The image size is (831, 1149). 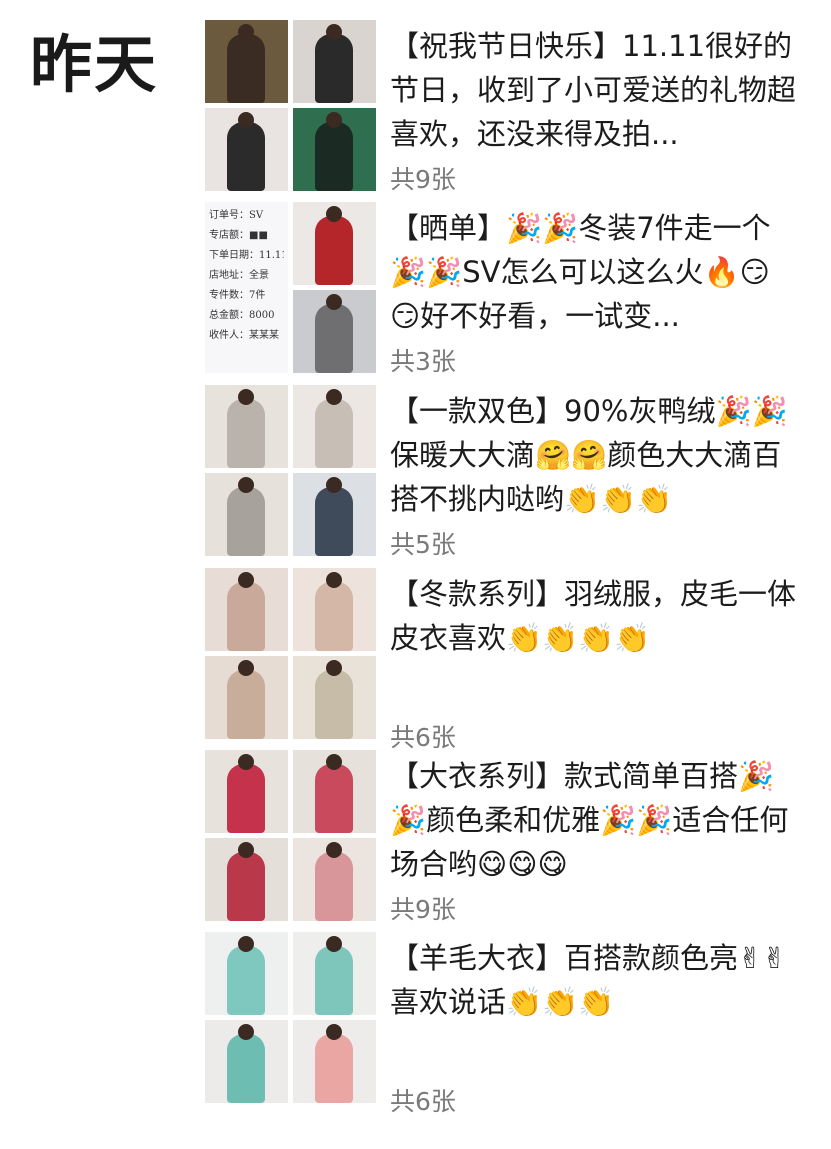 I want to click on post-caption: 【一款双色】90%灰鸭绒🎉🎉保暖大大滴🤗🤗颜色大大滴百搭不挑内哒哟👏👏👏, so click(x=589, y=455).